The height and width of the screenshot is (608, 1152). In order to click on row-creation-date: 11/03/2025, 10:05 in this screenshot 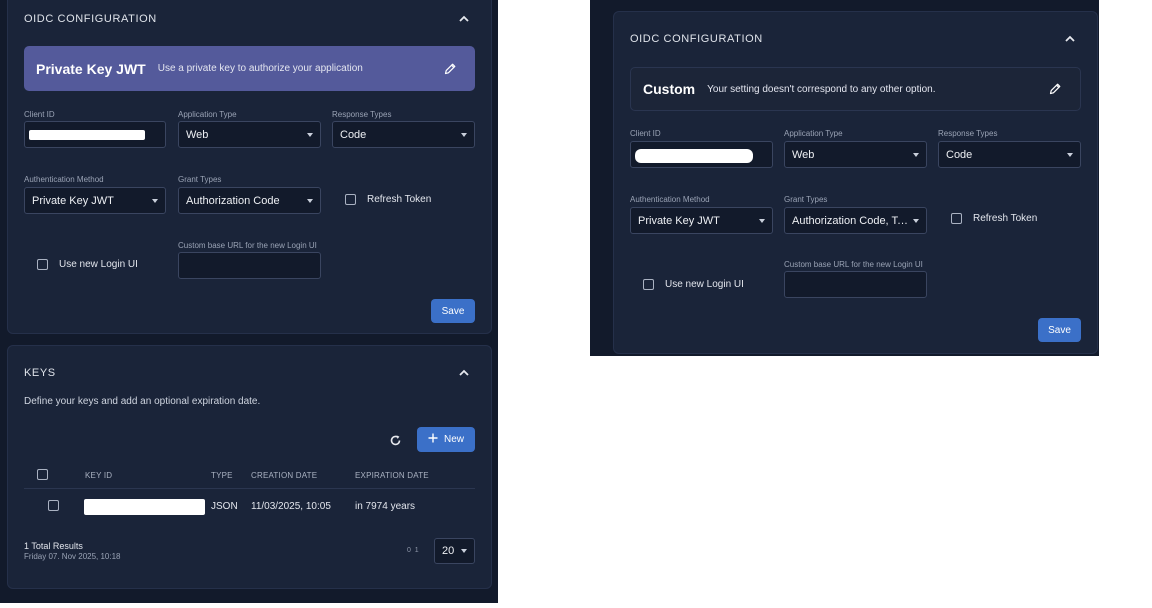, I will do `click(291, 506)`.